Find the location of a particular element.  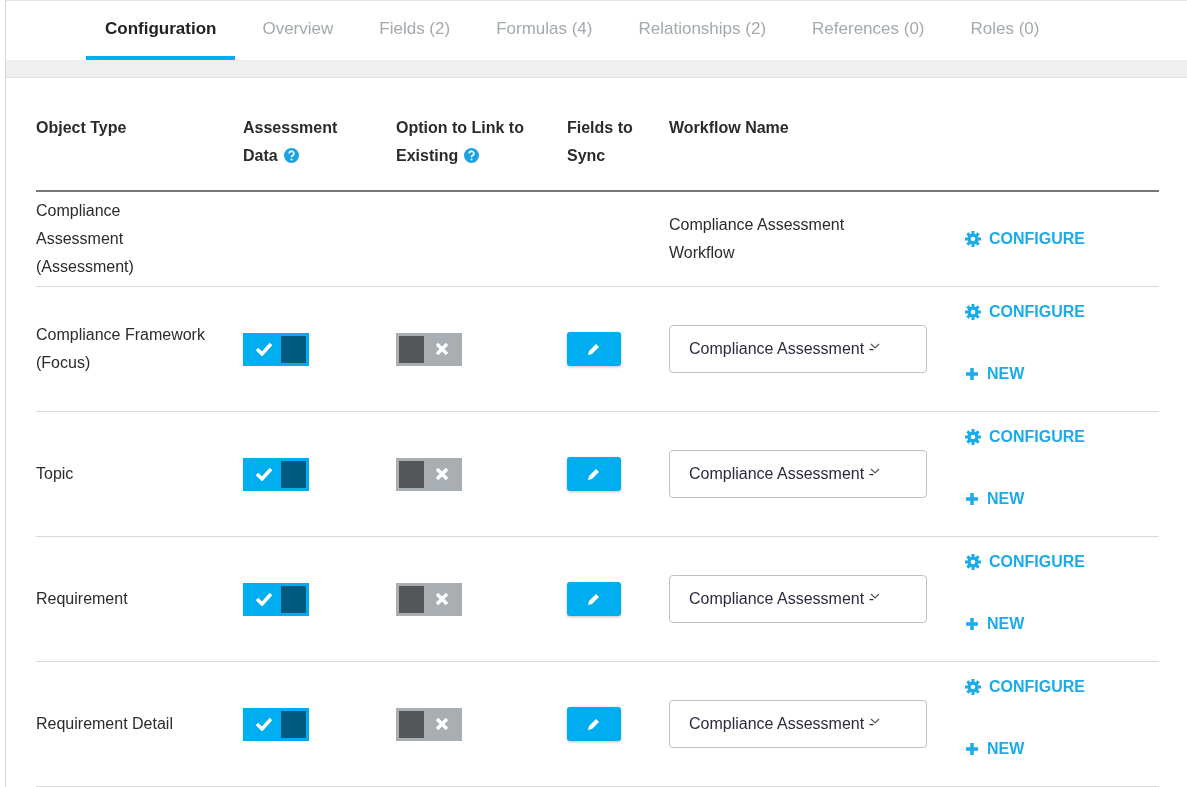

tab: Fields (2) is located at coordinates (415, 31).